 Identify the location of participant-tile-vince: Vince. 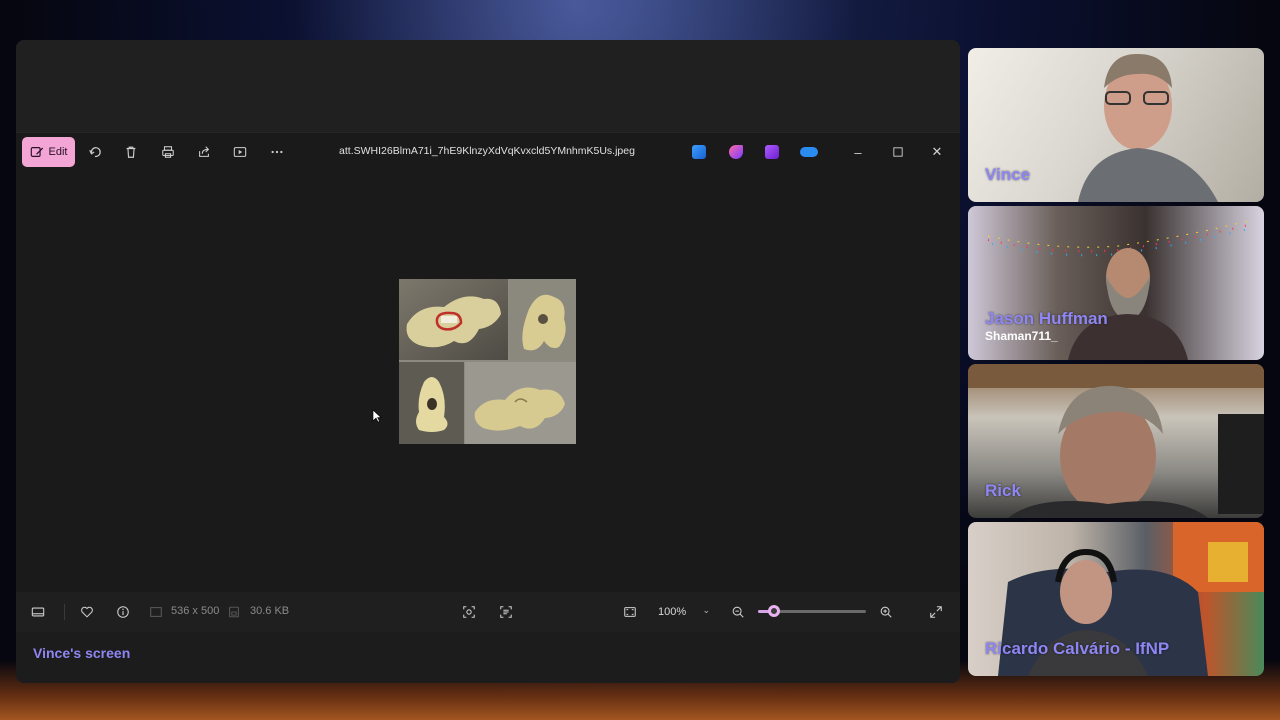
(1116, 125).